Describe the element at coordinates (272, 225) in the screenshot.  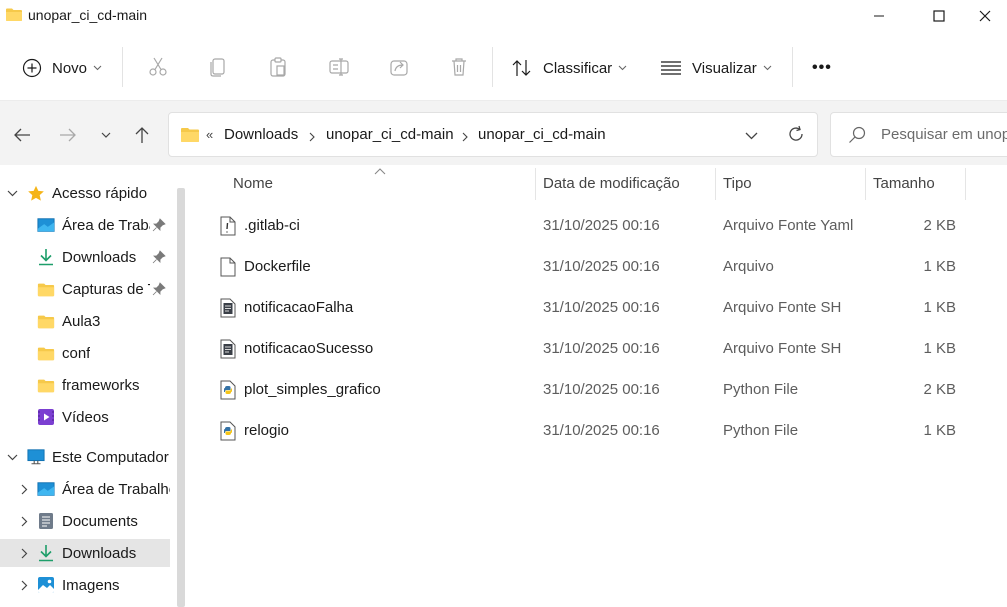
I see `file-name: .gitlab-ci` at that location.